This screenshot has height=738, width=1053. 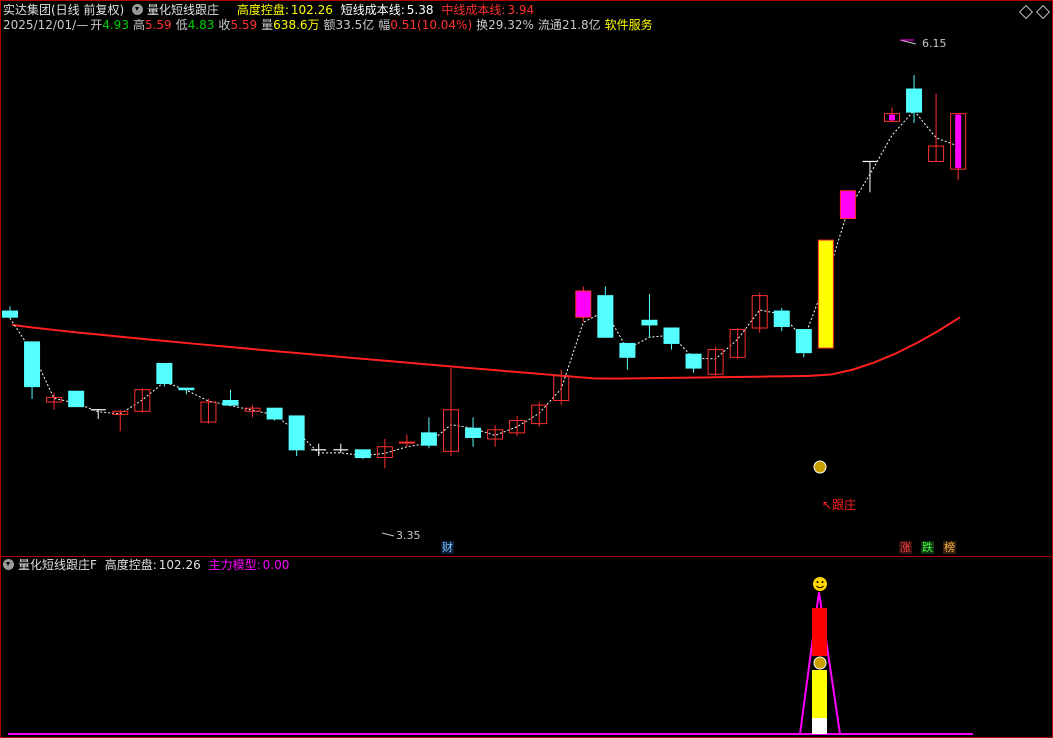 What do you see at coordinates (244, 25) in the screenshot?
I see `close-value: 5.59` at bounding box center [244, 25].